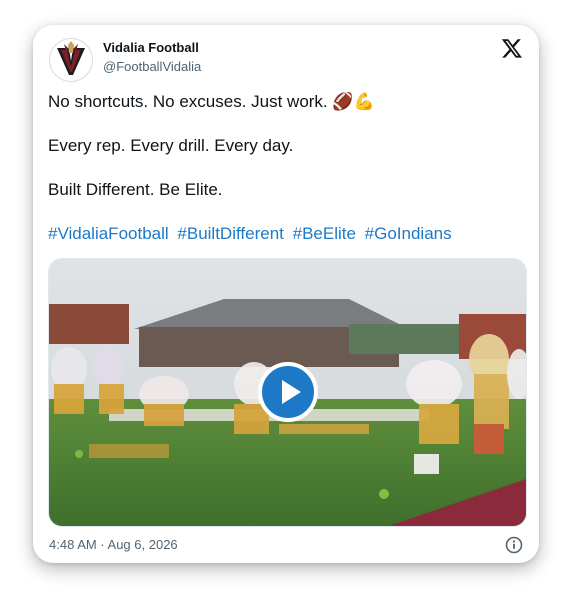  I want to click on hashtag-link: #BeElite, so click(324, 233).